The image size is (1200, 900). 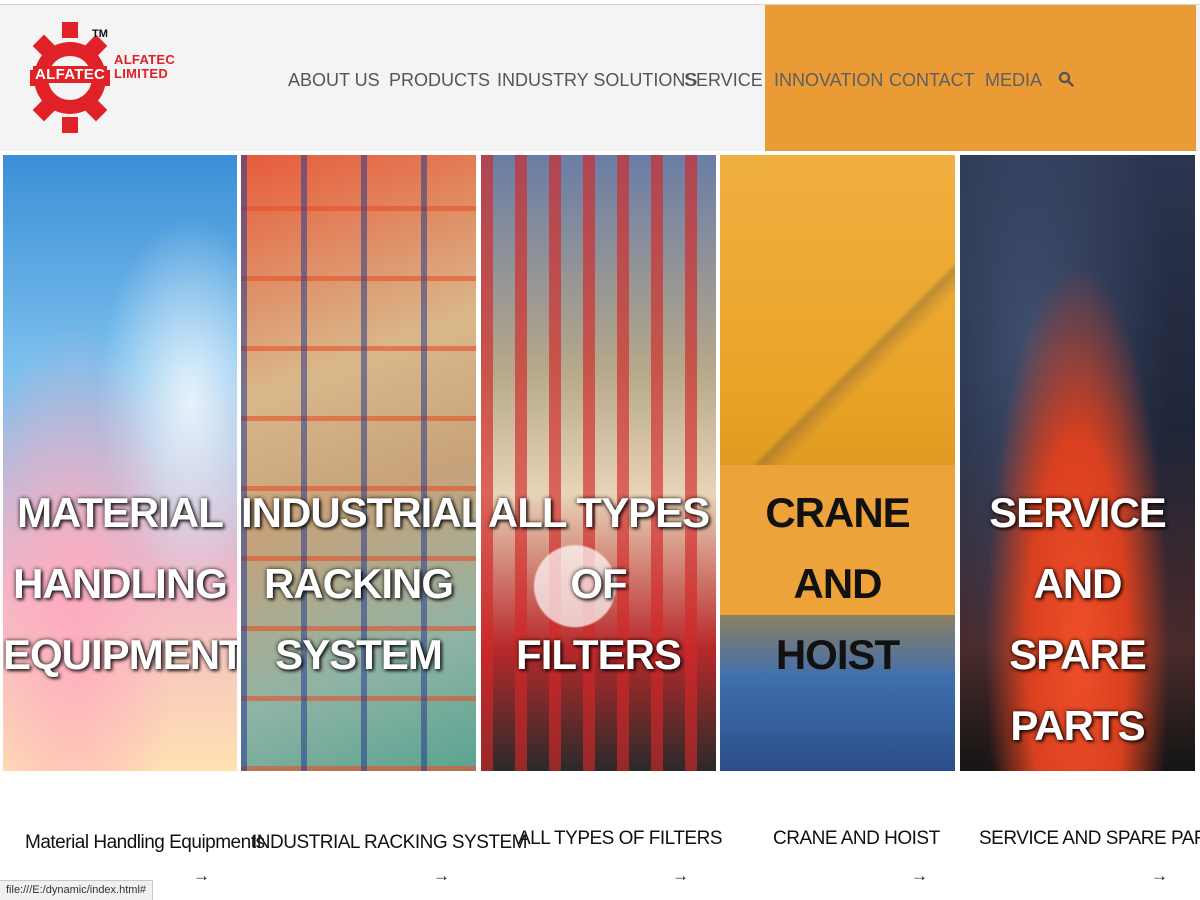 What do you see at coordinates (598, 548) in the screenshot?
I see `panel-title-line: ALL TYPES OF` at bounding box center [598, 548].